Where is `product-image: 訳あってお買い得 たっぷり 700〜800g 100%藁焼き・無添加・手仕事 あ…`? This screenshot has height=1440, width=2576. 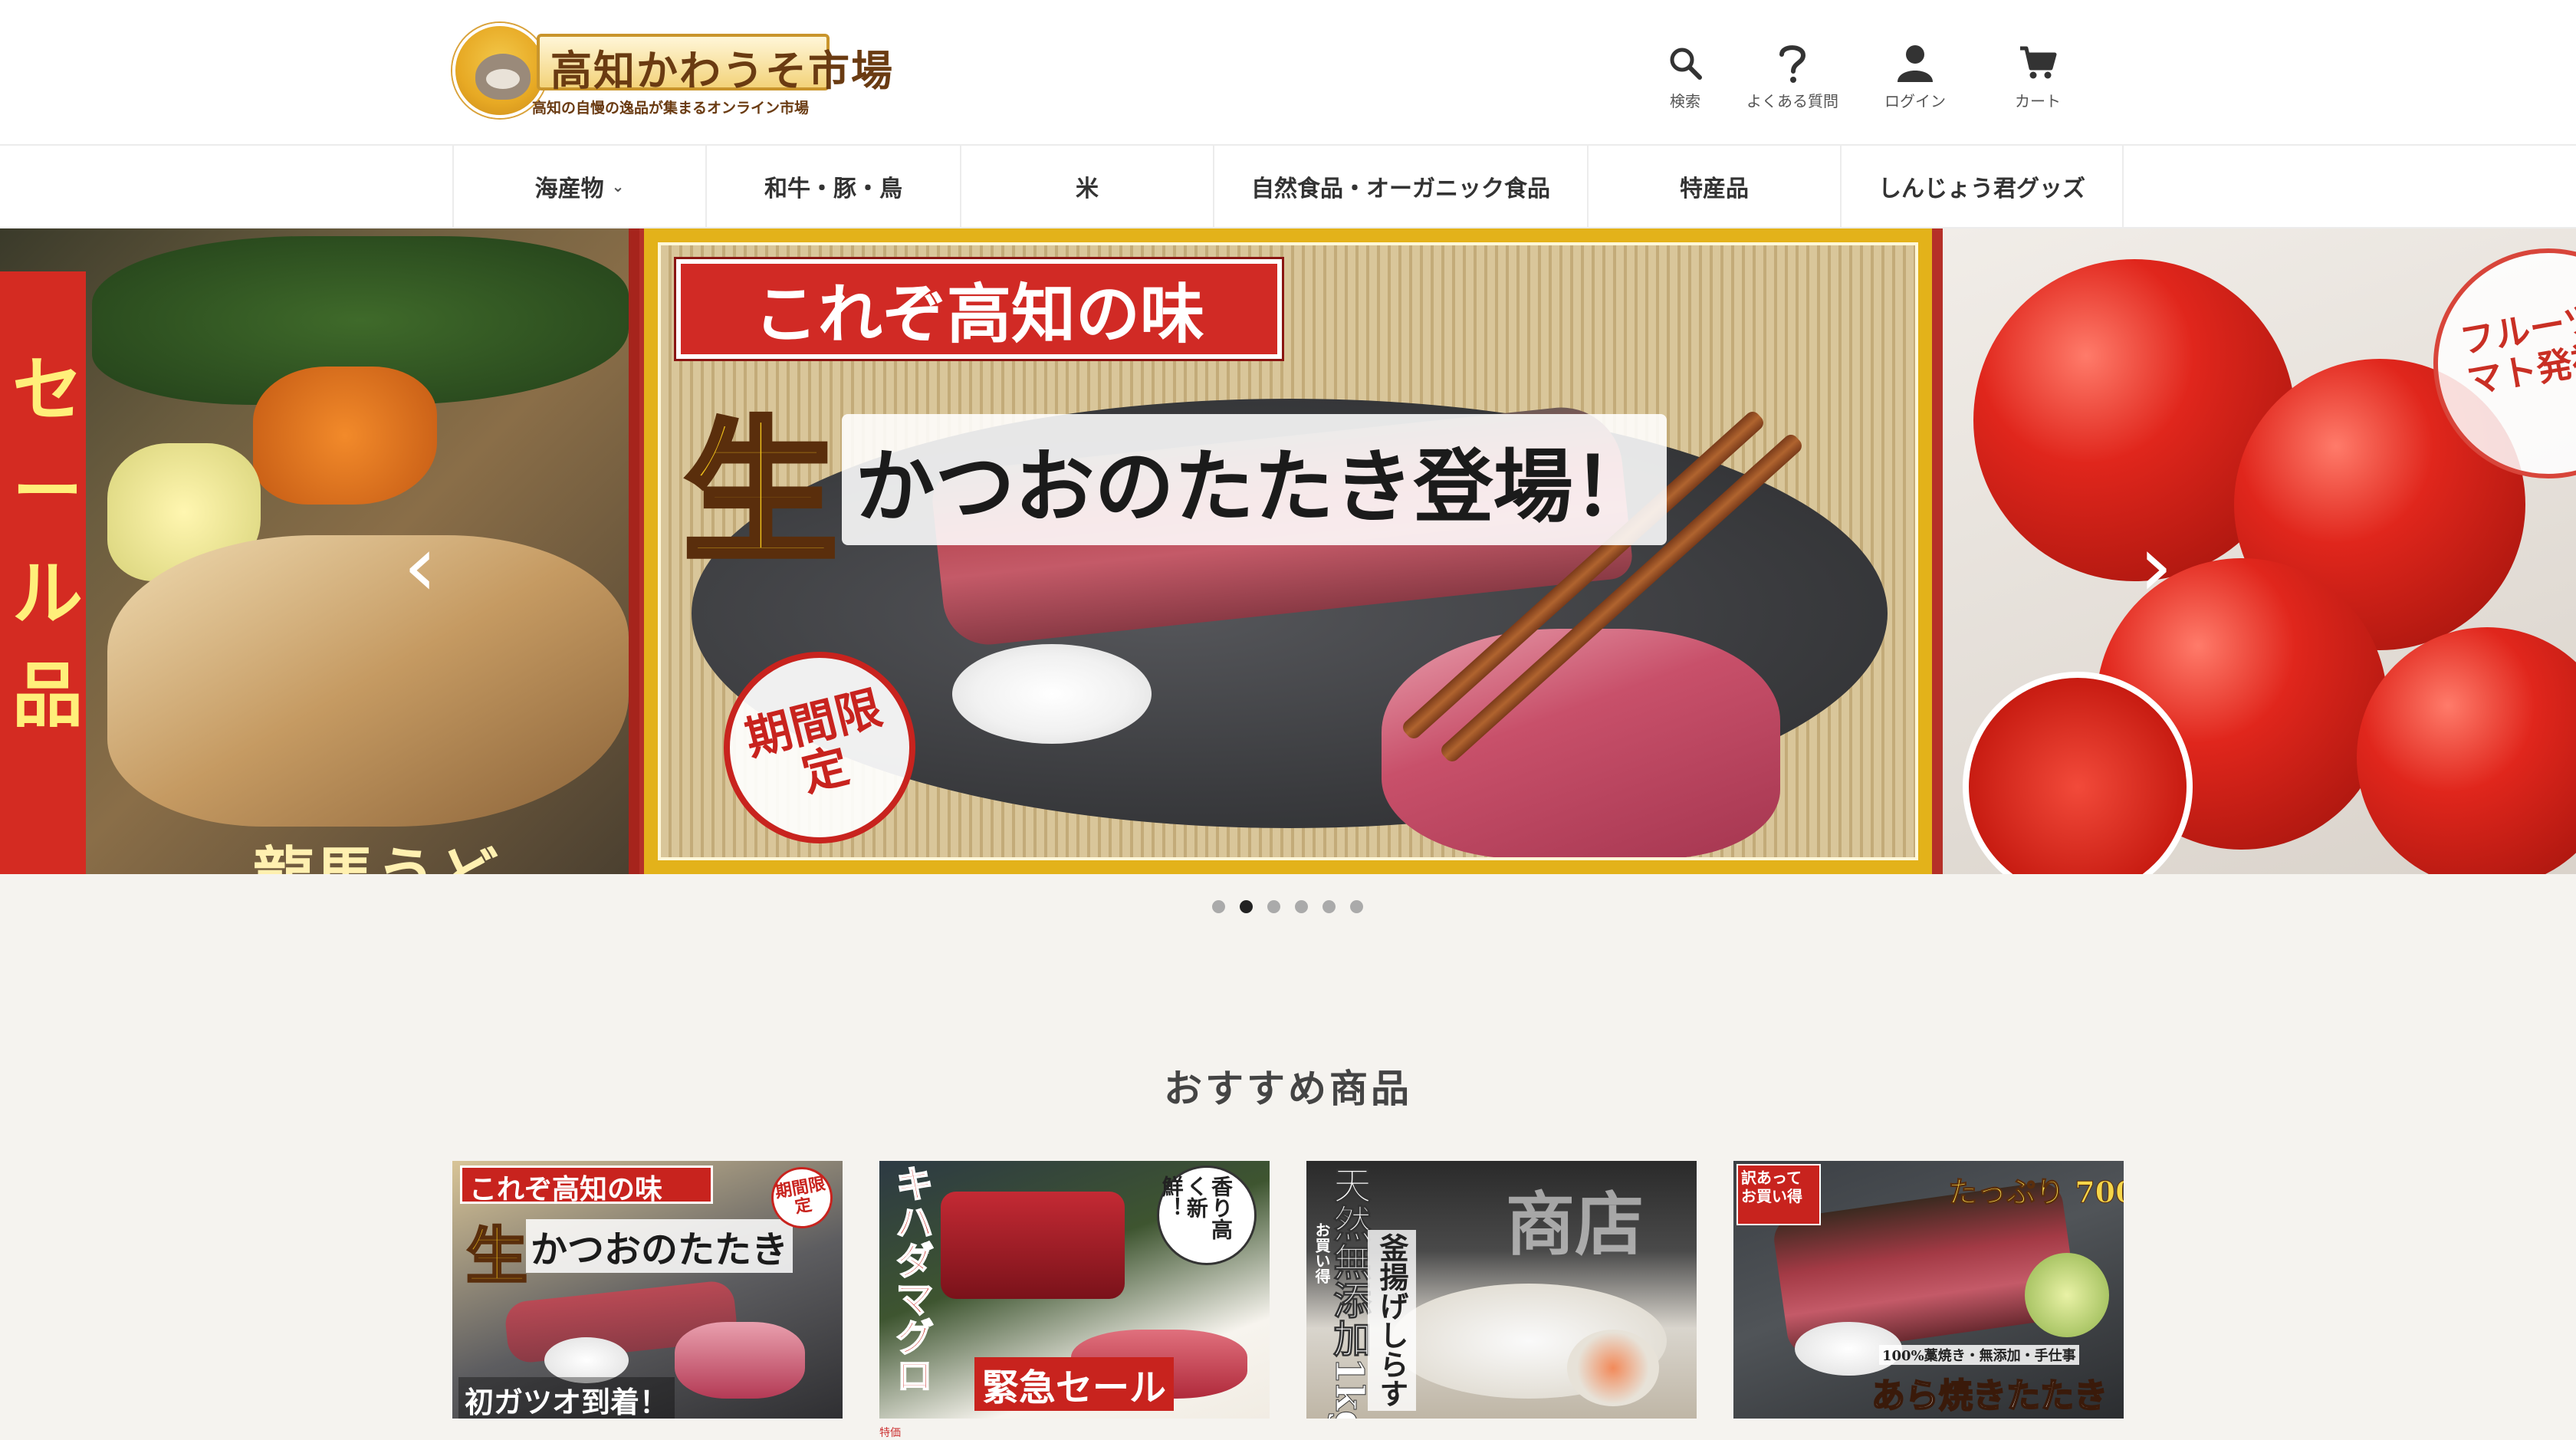
product-image: 訳あってお買い得 たっぷり 700〜800g 100%藁焼き・無添加・手仕事 あ… is located at coordinates (1928, 1290).